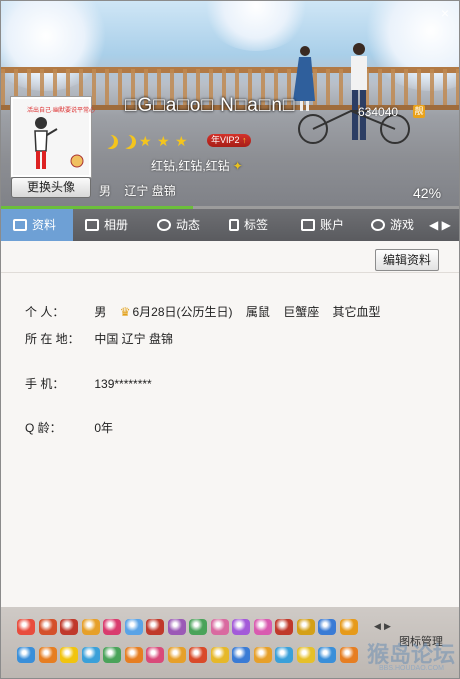 The width and height of the screenshot is (460, 679). Describe the element at coordinates (308, 225) in the screenshot. I see `wallet-icon` at that location.